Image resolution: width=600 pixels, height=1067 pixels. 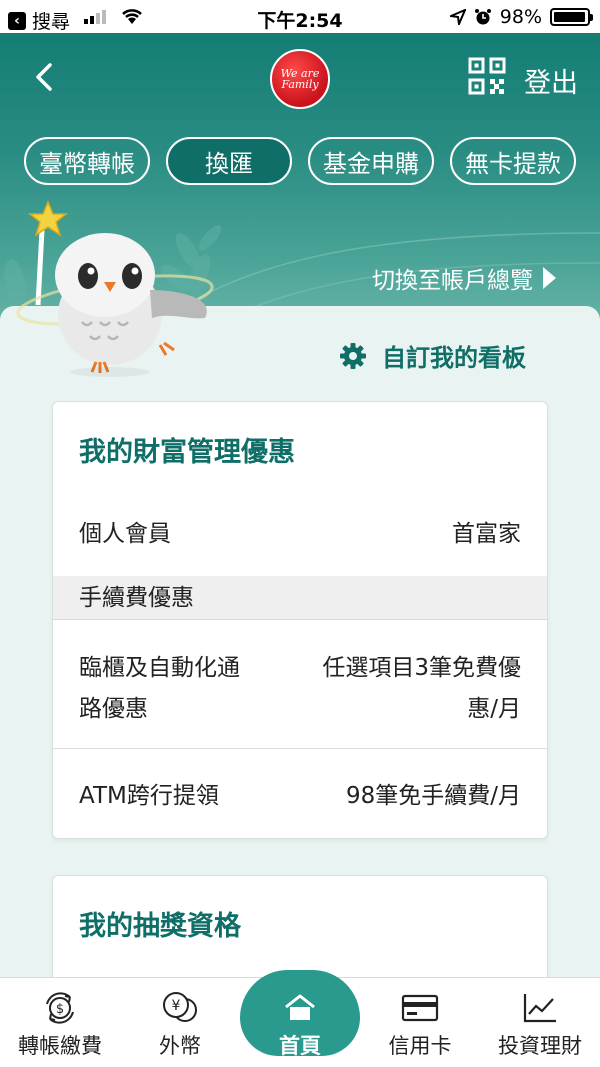 What do you see at coordinates (300, 1022) in the screenshot?
I see `tab-home: 首頁` at bounding box center [300, 1022].